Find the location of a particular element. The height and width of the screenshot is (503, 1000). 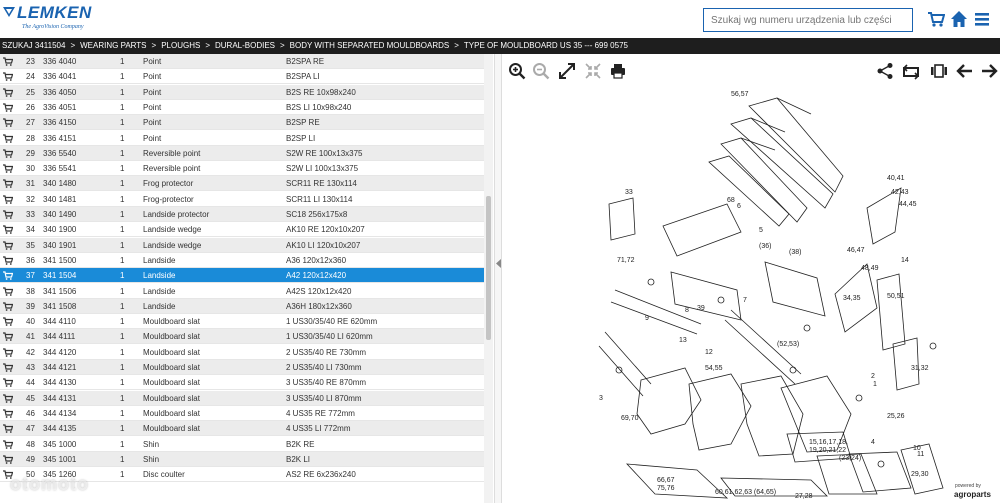

diagram-callout-label: (23,24) is located at coordinates (850, 458).